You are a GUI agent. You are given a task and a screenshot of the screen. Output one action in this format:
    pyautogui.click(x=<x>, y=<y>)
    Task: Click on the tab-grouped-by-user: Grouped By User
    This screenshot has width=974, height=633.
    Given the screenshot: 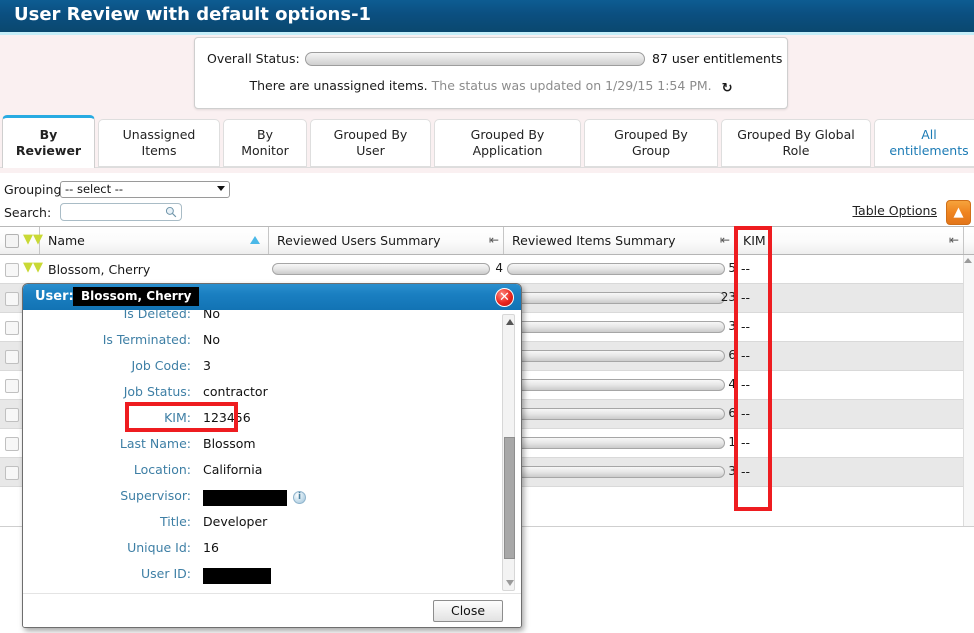 What is the action you would take?
    pyautogui.click(x=370, y=143)
    